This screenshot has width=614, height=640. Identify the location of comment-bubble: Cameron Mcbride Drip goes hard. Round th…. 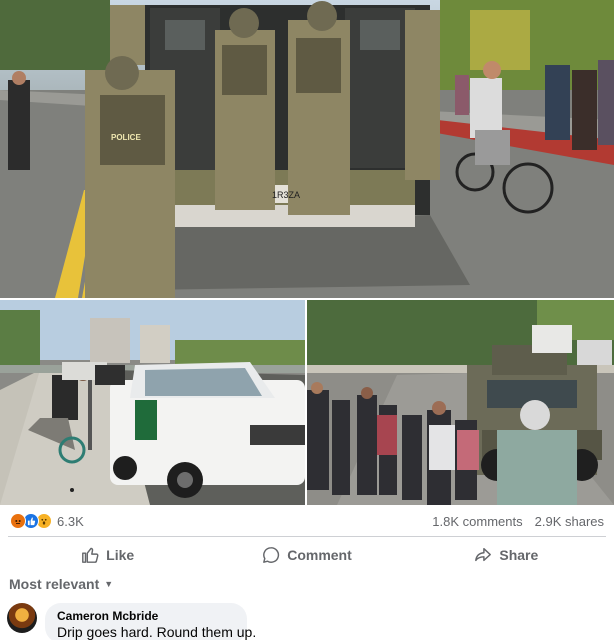
(151, 621).